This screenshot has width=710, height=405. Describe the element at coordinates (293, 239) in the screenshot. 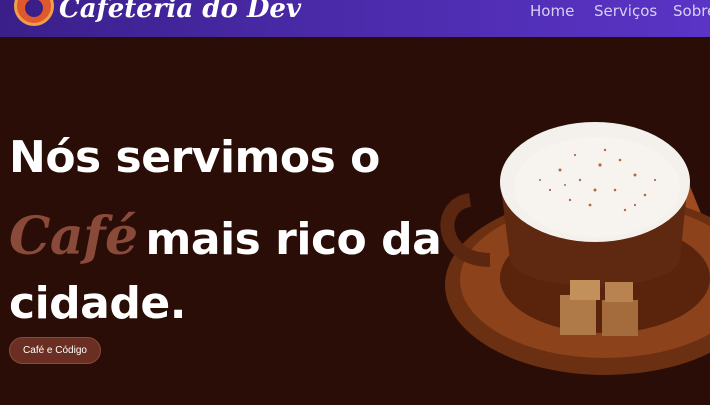

I see `hero-title-line-2-text: mais rico da` at that location.